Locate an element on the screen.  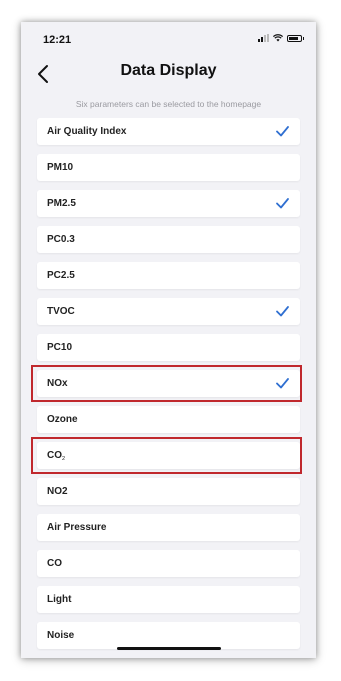
parameter-item: NOx is located at coordinates (168, 383).